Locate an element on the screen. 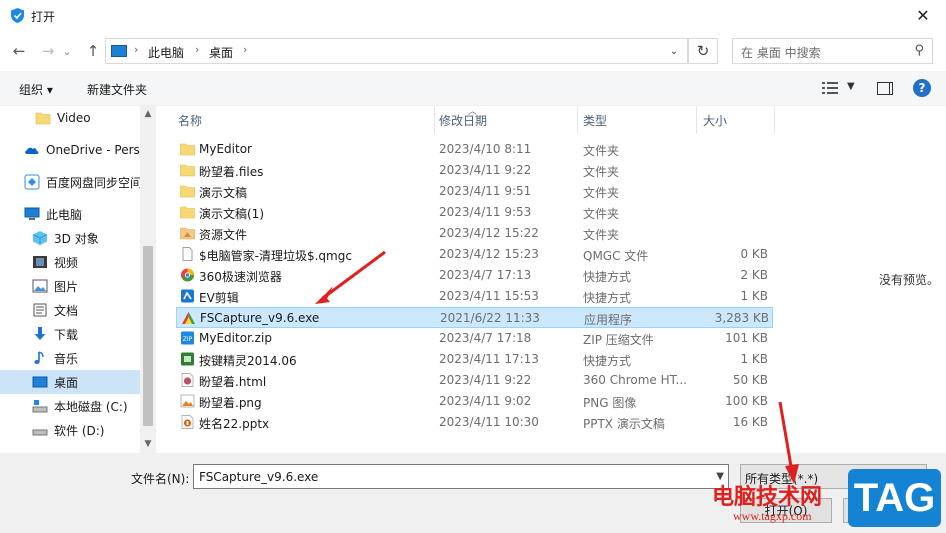  sidebar-item-label: 下载 is located at coordinates (66, 334).